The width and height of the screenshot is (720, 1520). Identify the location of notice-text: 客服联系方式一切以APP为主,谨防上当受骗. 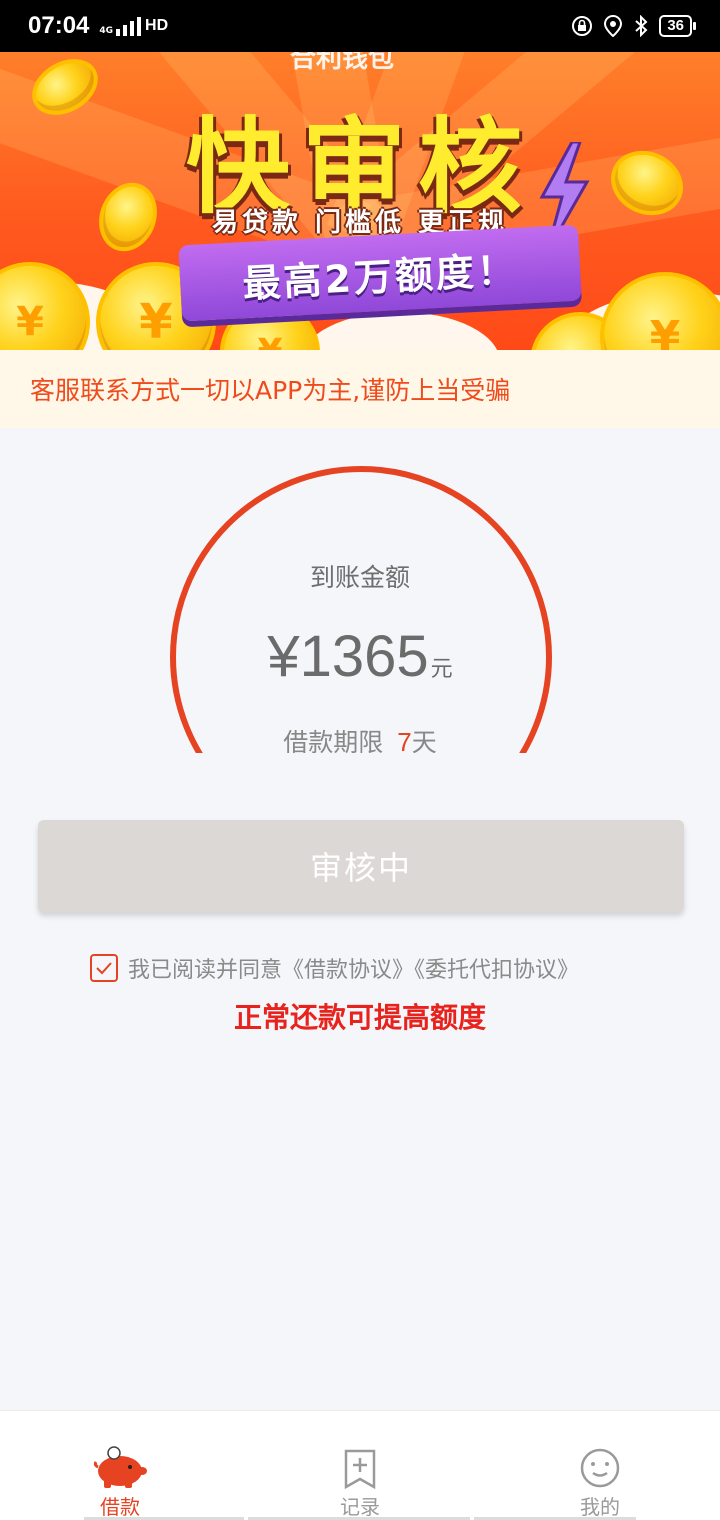
(270, 390).